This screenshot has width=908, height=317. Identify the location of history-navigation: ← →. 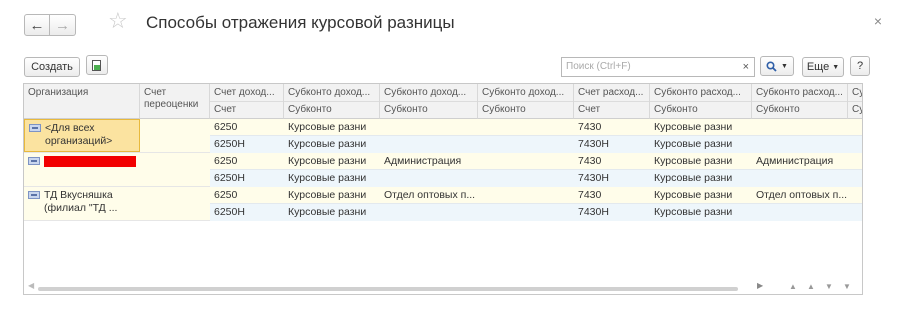
(50, 25).